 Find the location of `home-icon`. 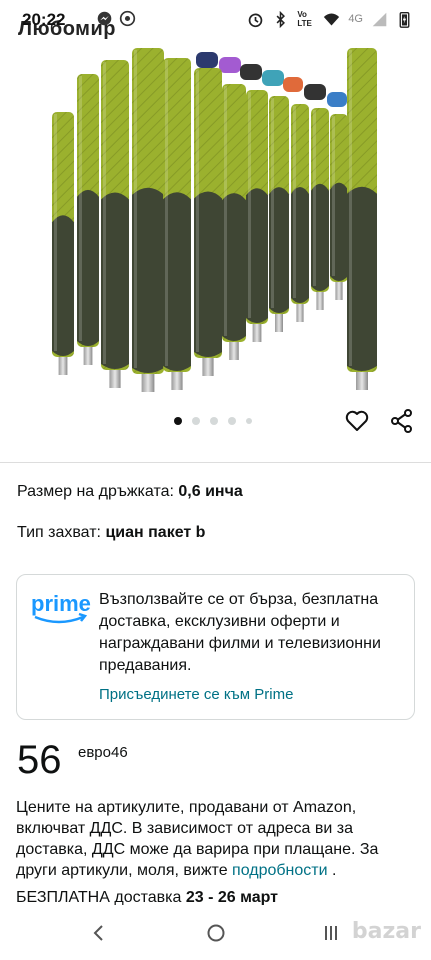

home-icon is located at coordinates (216, 933).